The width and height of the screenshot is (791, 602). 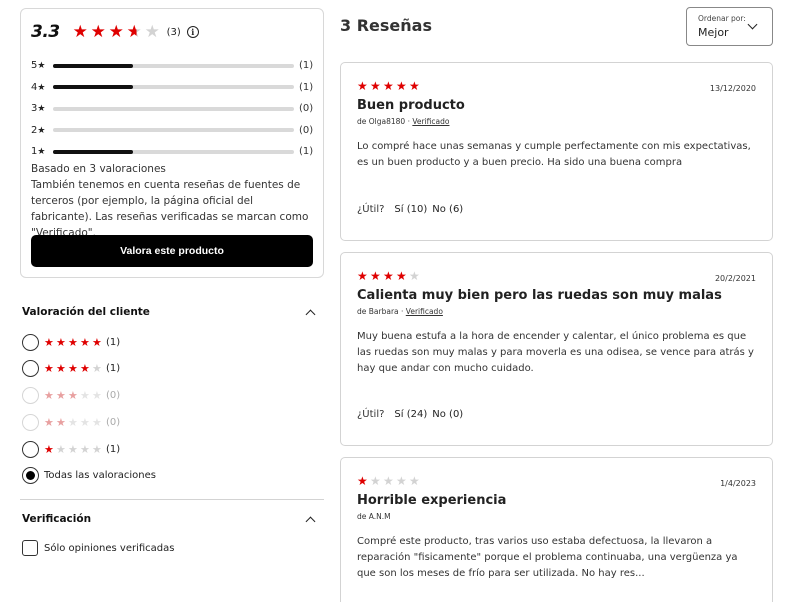 What do you see at coordinates (45, 32) in the screenshot?
I see `average-rating: 3.3` at bounding box center [45, 32].